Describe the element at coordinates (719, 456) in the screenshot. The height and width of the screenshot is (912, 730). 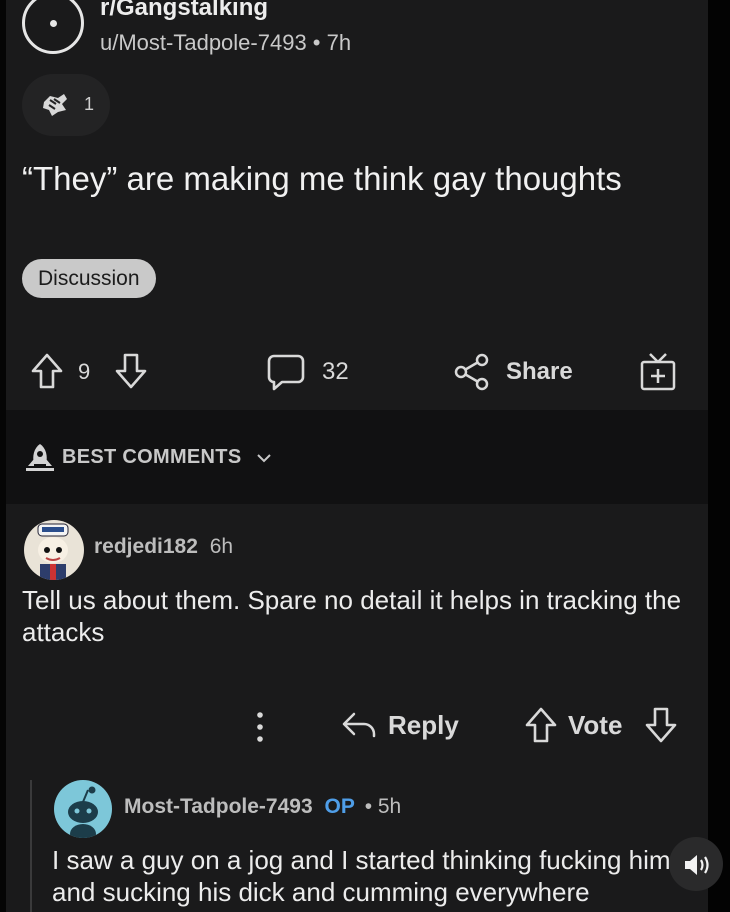
I see `screen-edge` at that location.